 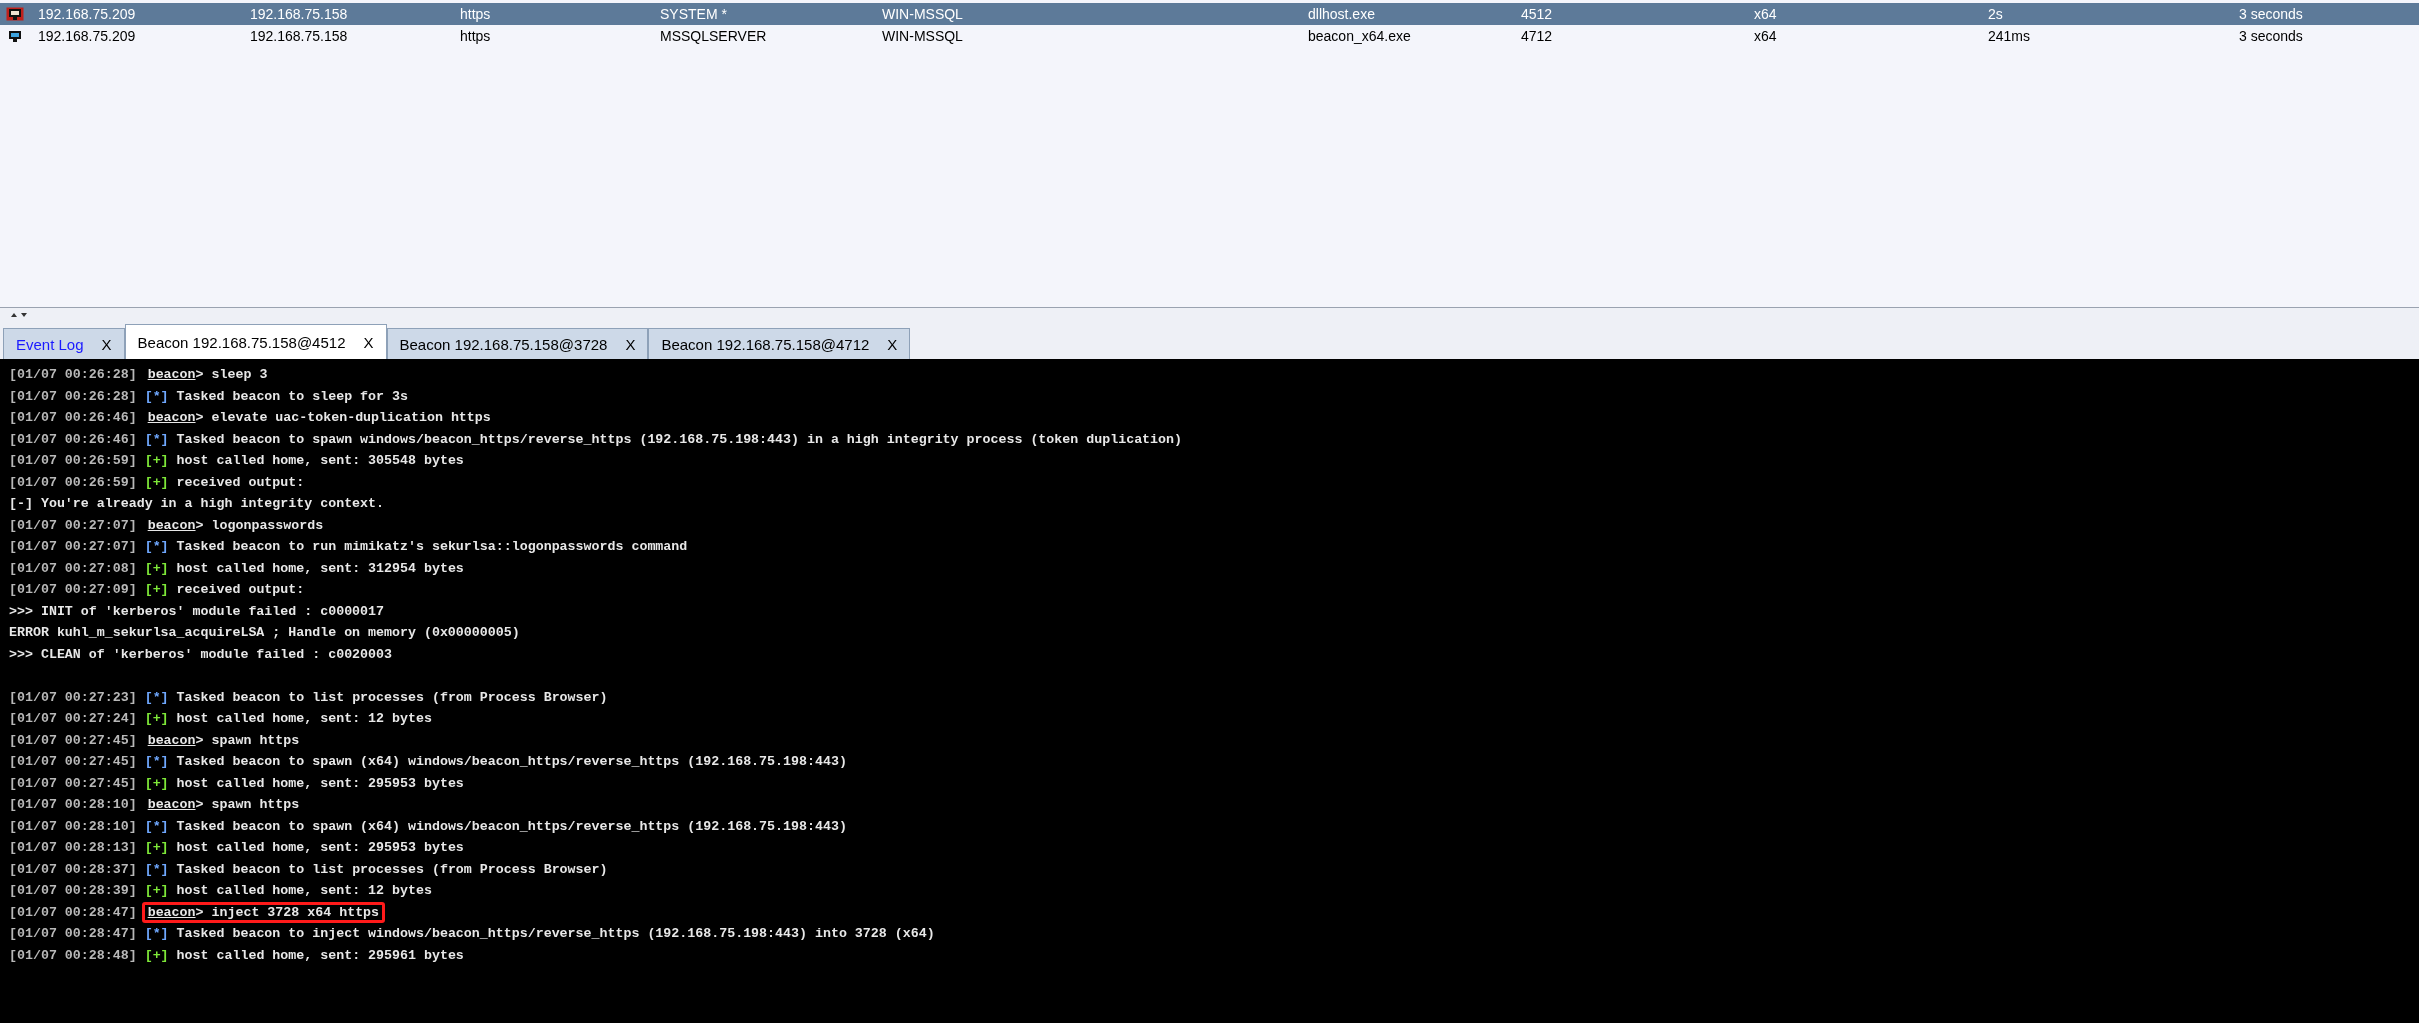 I want to click on timestamp: [01/07 00:28:39], so click(x=73, y=891).